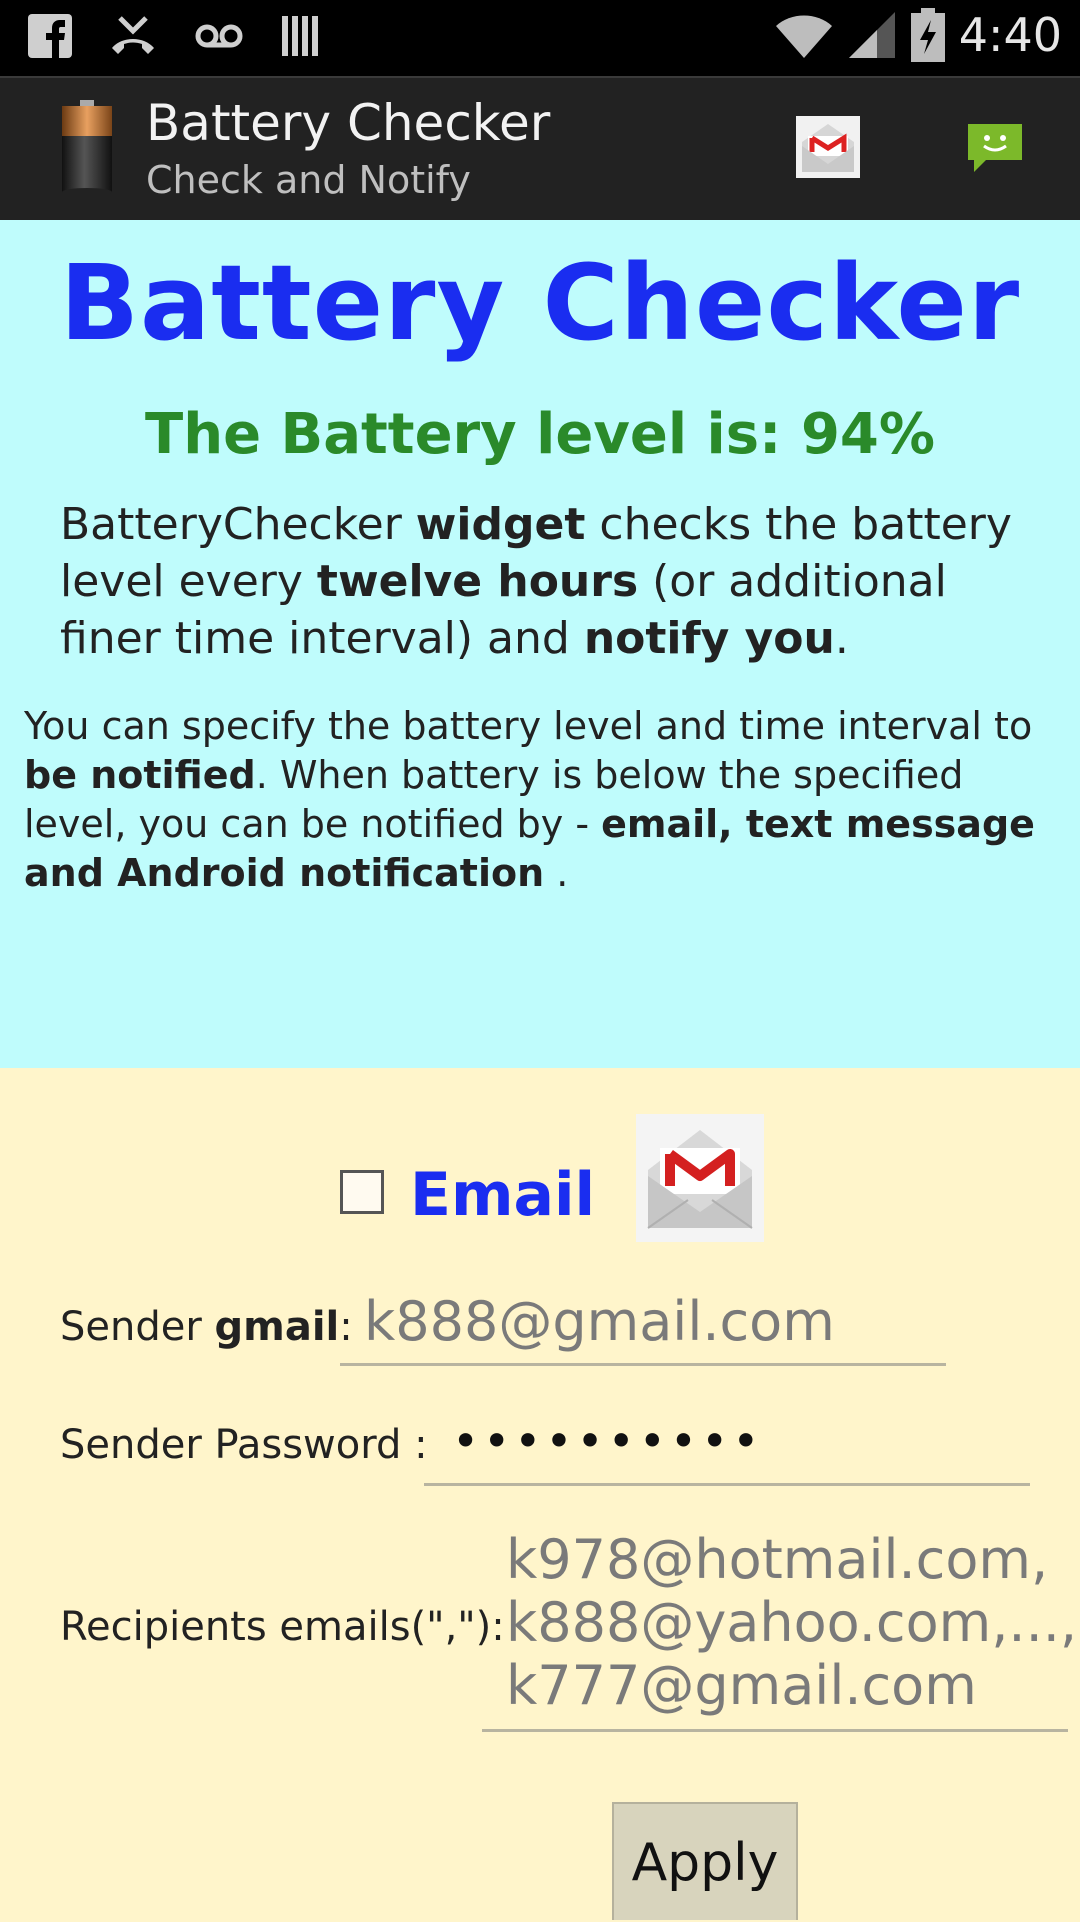 The height and width of the screenshot is (1922, 1080). Describe the element at coordinates (792, 1622) in the screenshot. I see `recipients-hint-line: k888@yahoo.com,...,` at that location.